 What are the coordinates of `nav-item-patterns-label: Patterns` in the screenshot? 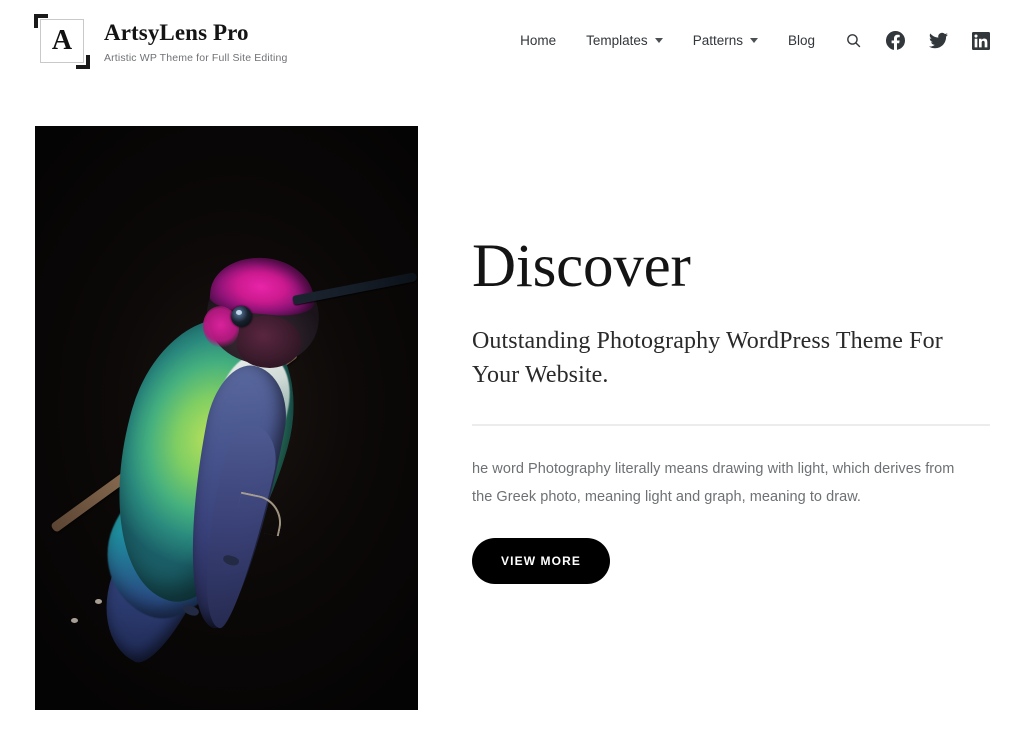 It's located at (717, 40).